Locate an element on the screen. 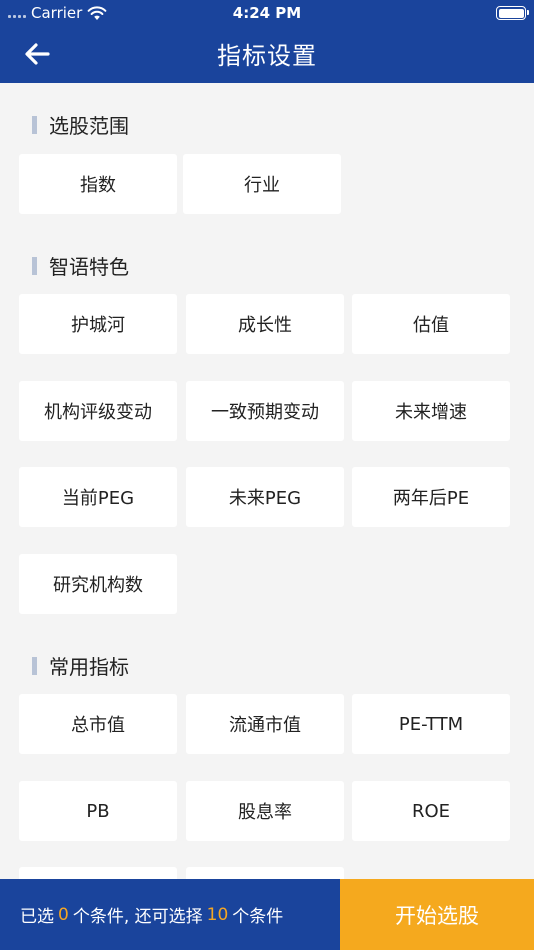 This screenshot has width=534, height=950. section-features: 智语特色 is located at coordinates (80, 265).